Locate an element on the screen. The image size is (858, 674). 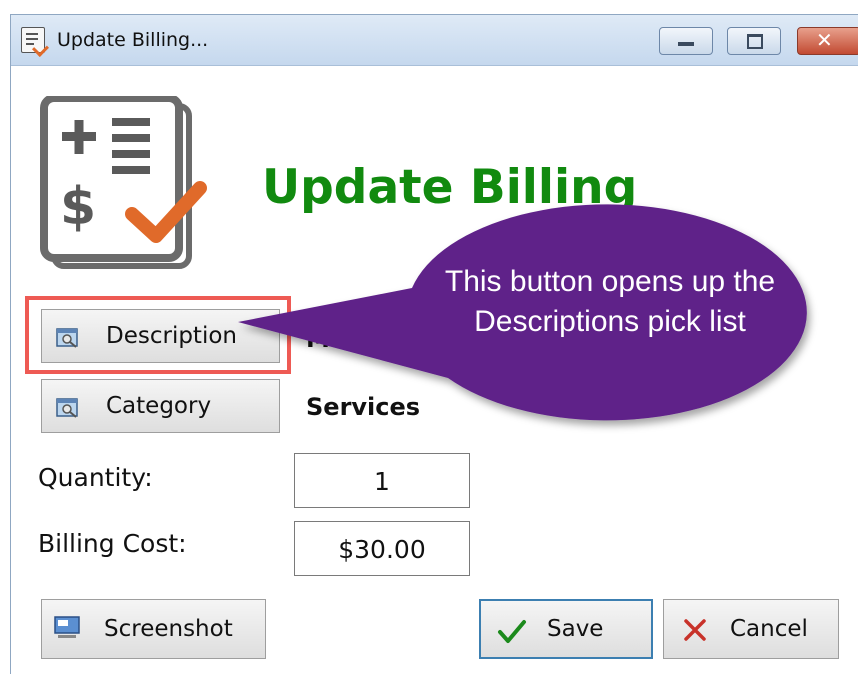
maximize-button is located at coordinates (754, 41).